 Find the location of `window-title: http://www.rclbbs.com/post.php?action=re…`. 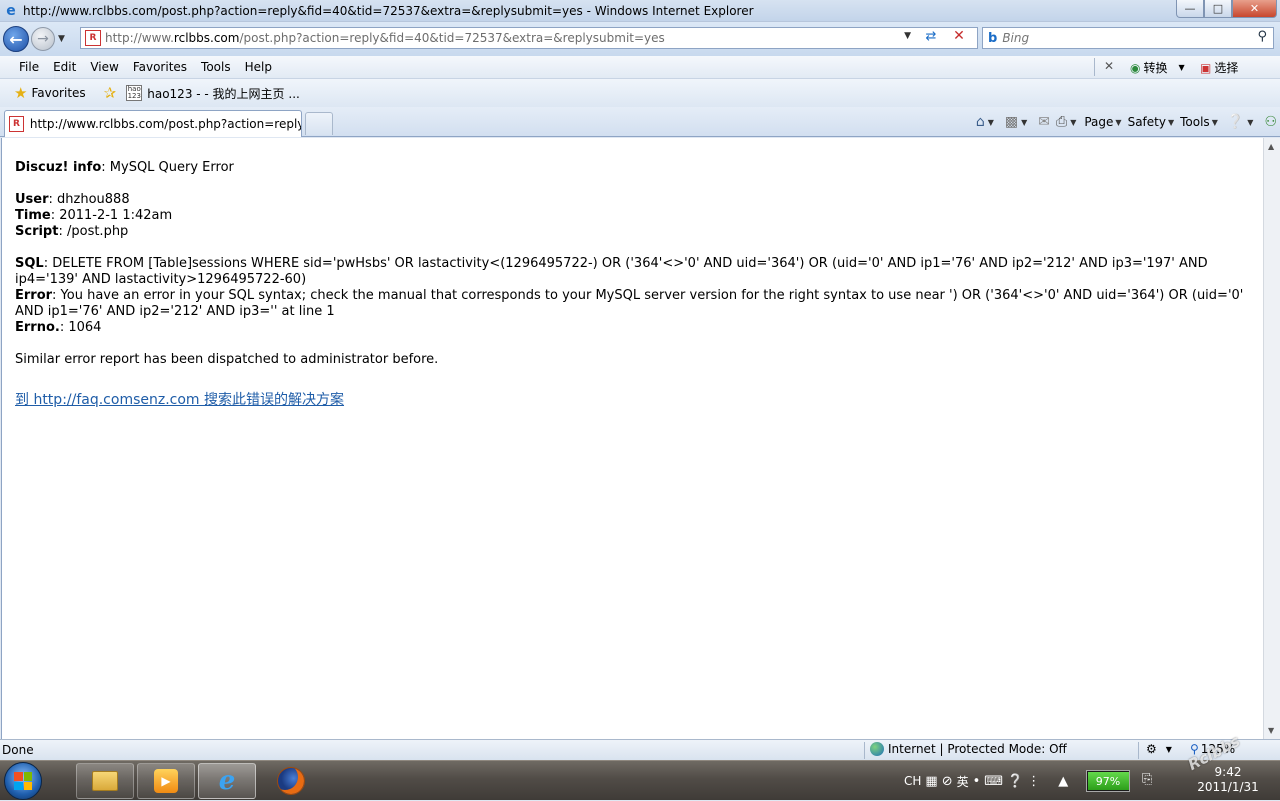

window-title: http://www.rclbbs.com/post.php?action=re… is located at coordinates (388, 10).